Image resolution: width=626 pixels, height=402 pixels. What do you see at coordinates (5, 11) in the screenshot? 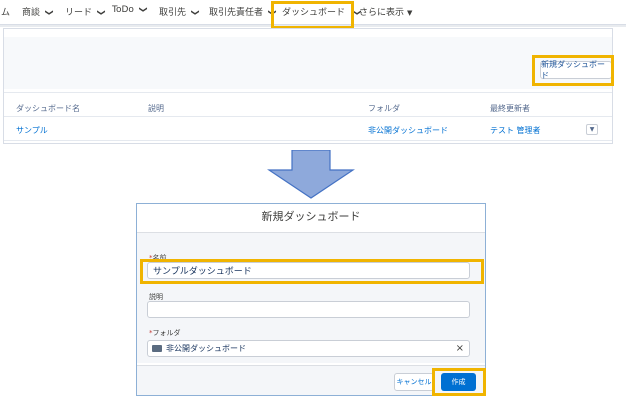
I see `nav-item-truncated: ム` at bounding box center [5, 11].